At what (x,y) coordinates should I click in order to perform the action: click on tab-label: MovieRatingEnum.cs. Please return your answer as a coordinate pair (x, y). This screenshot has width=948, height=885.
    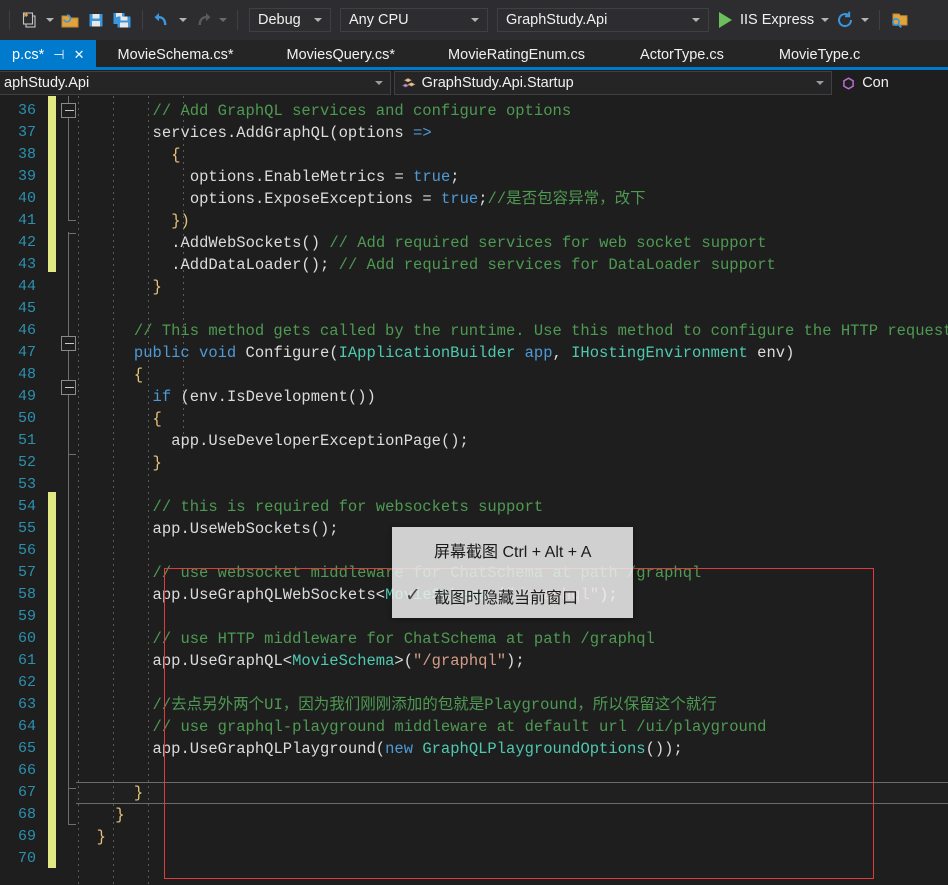
    Looking at the image, I should click on (517, 55).